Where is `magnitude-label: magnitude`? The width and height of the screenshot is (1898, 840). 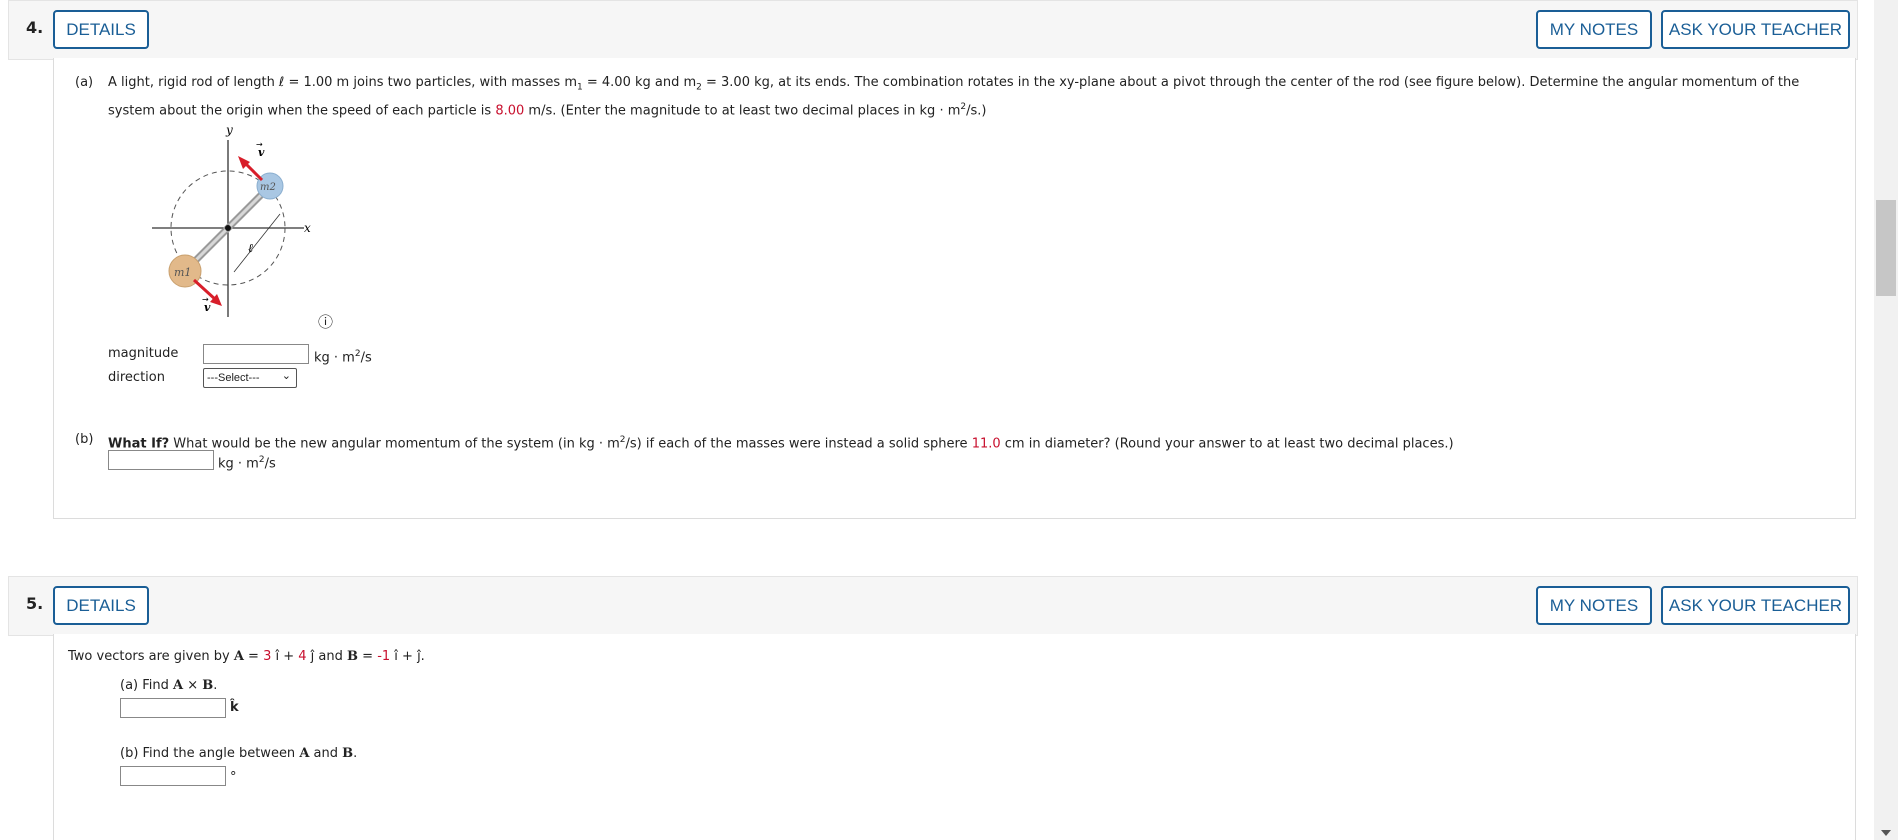
magnitude-label: magnitude is located at coordinates (143, 353).